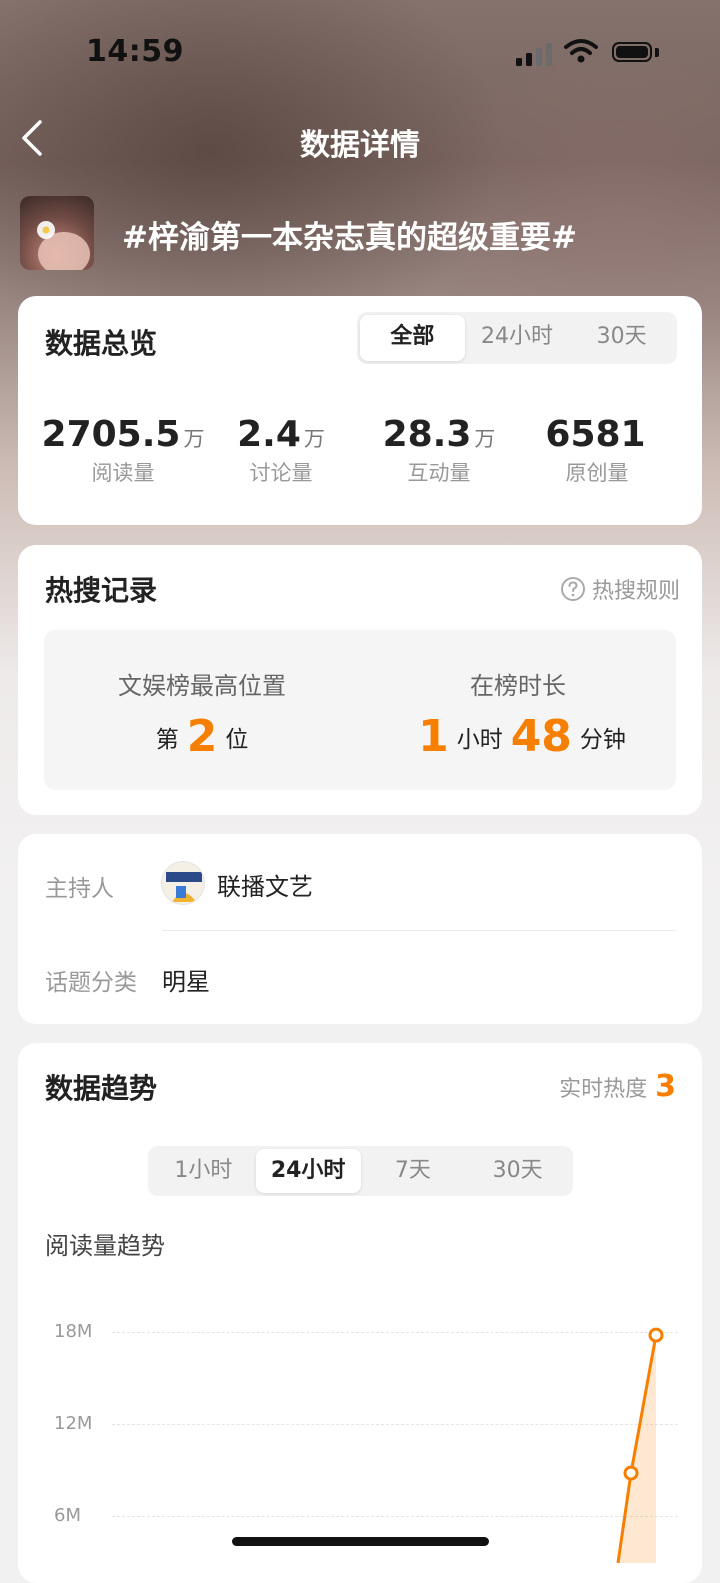 This screenshot has width=720, height=1583. I want to click on info-divider, so click(419, 930).